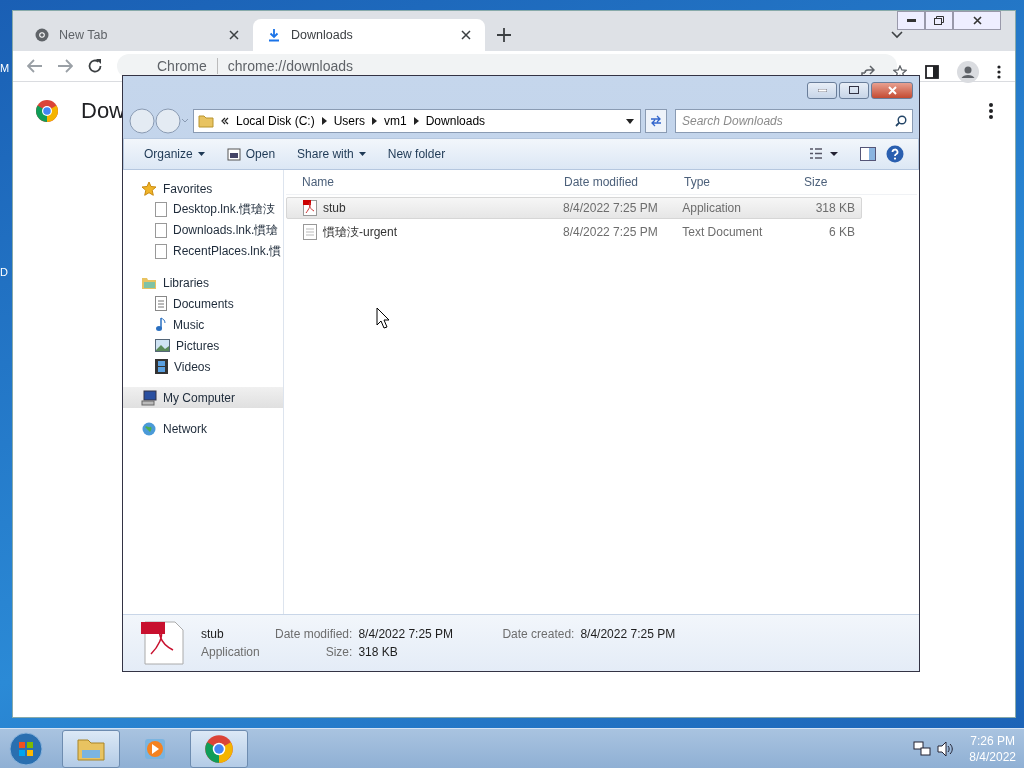 This screenshot has height=768, width=1024. Describe the element at coordinates (65, 66) in the screenshot. I see `forward-arrow-icon` at that location.